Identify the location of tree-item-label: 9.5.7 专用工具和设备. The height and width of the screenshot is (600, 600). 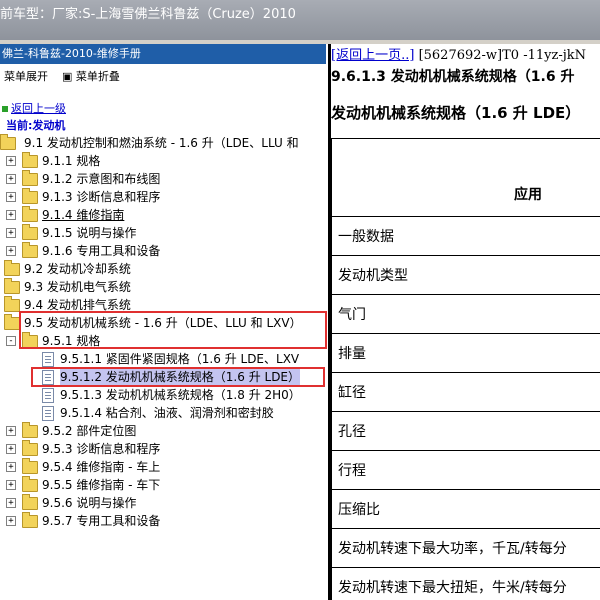
(101, 521).